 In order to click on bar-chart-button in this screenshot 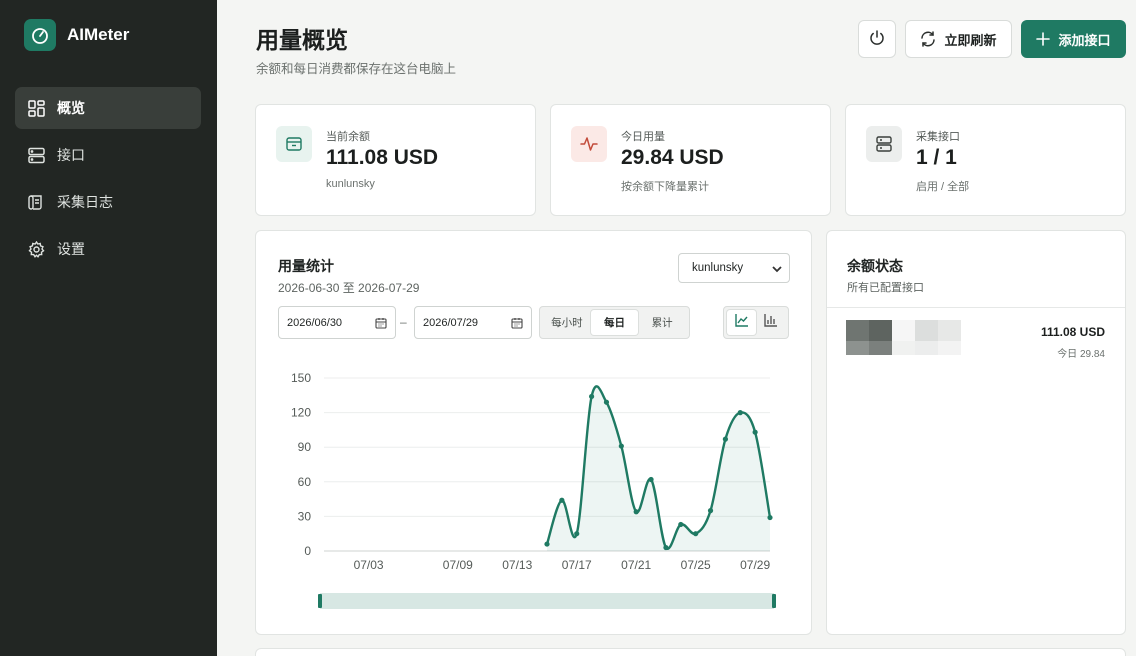, I will do `click(770, 322)`.